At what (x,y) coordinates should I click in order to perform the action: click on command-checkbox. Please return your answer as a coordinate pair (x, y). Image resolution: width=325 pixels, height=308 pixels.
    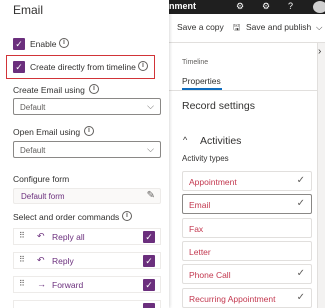
    Looking at the image, I should click on (149, 305).